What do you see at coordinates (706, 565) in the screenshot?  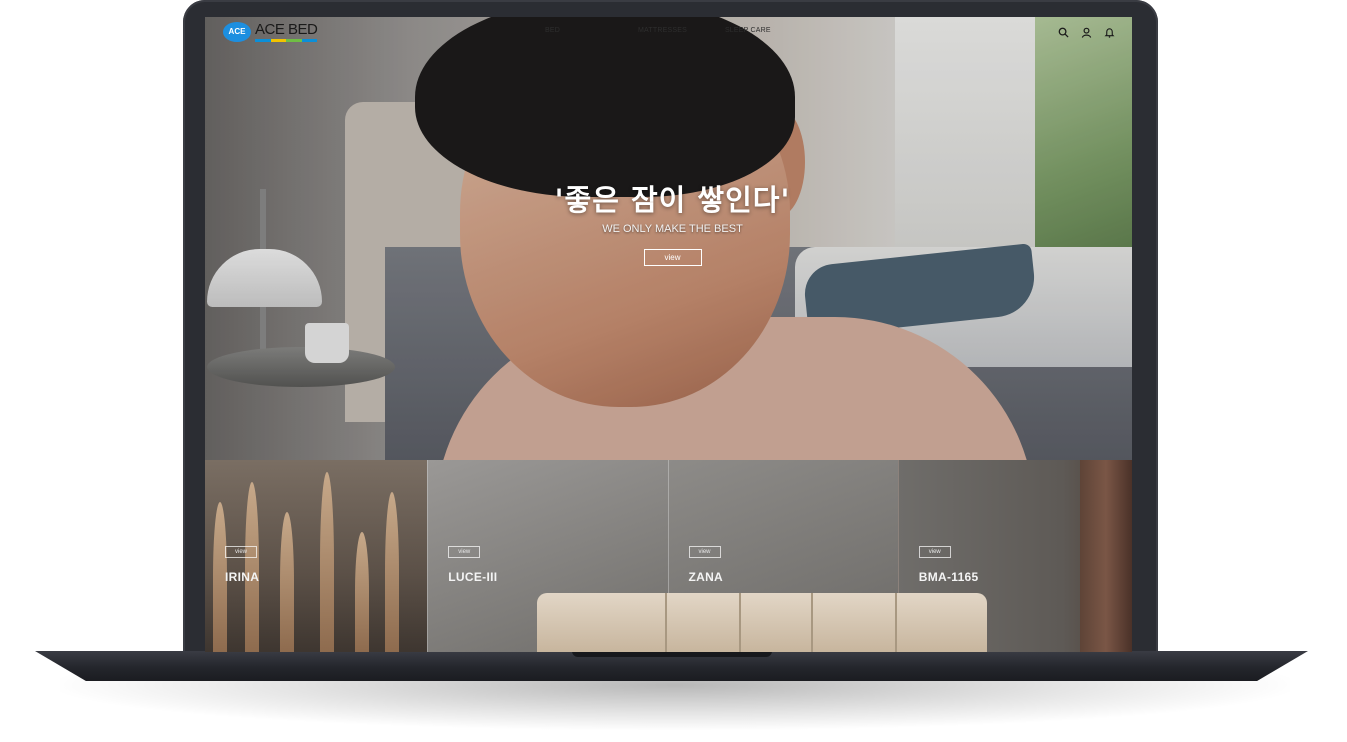 I see `product-label: view ZANA` at bounding box center [706, 565].